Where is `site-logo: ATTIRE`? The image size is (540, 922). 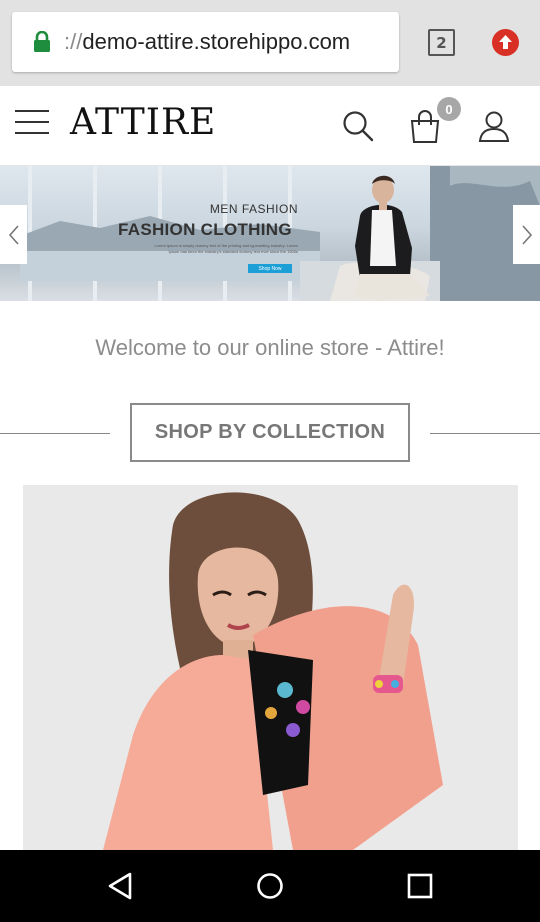 site-logo: ATTIRE is located at coordinates (143, 122).